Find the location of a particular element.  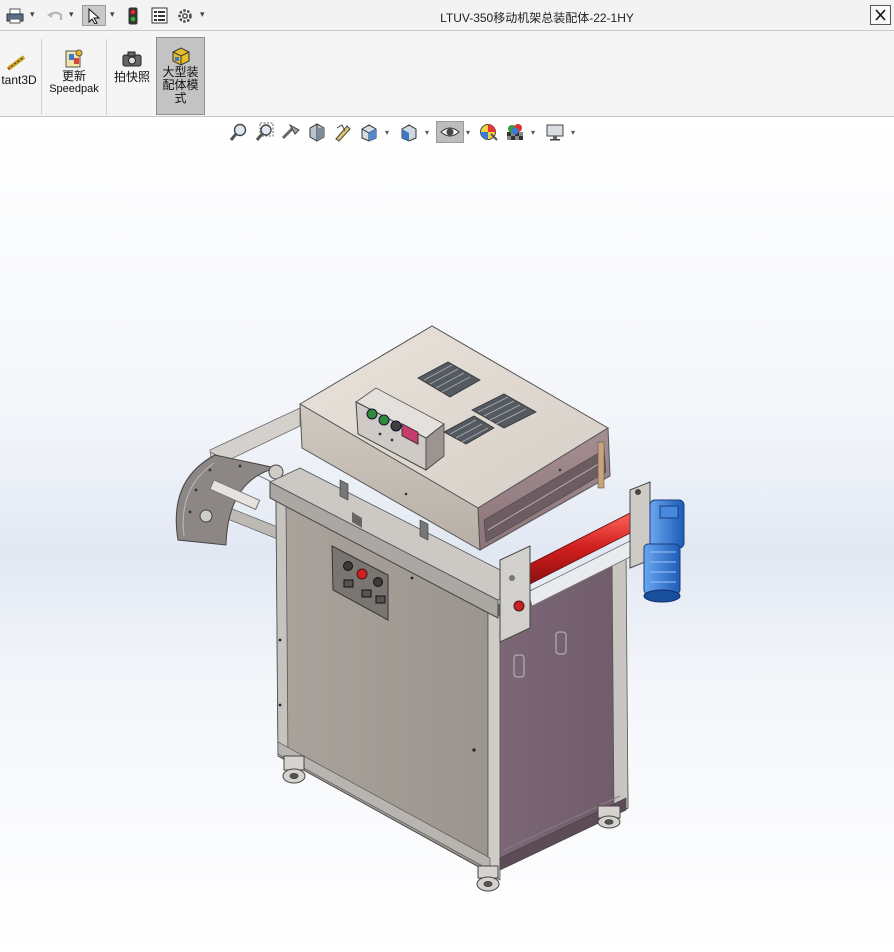

apply-scene-icon is located at coordinates (515, 132).